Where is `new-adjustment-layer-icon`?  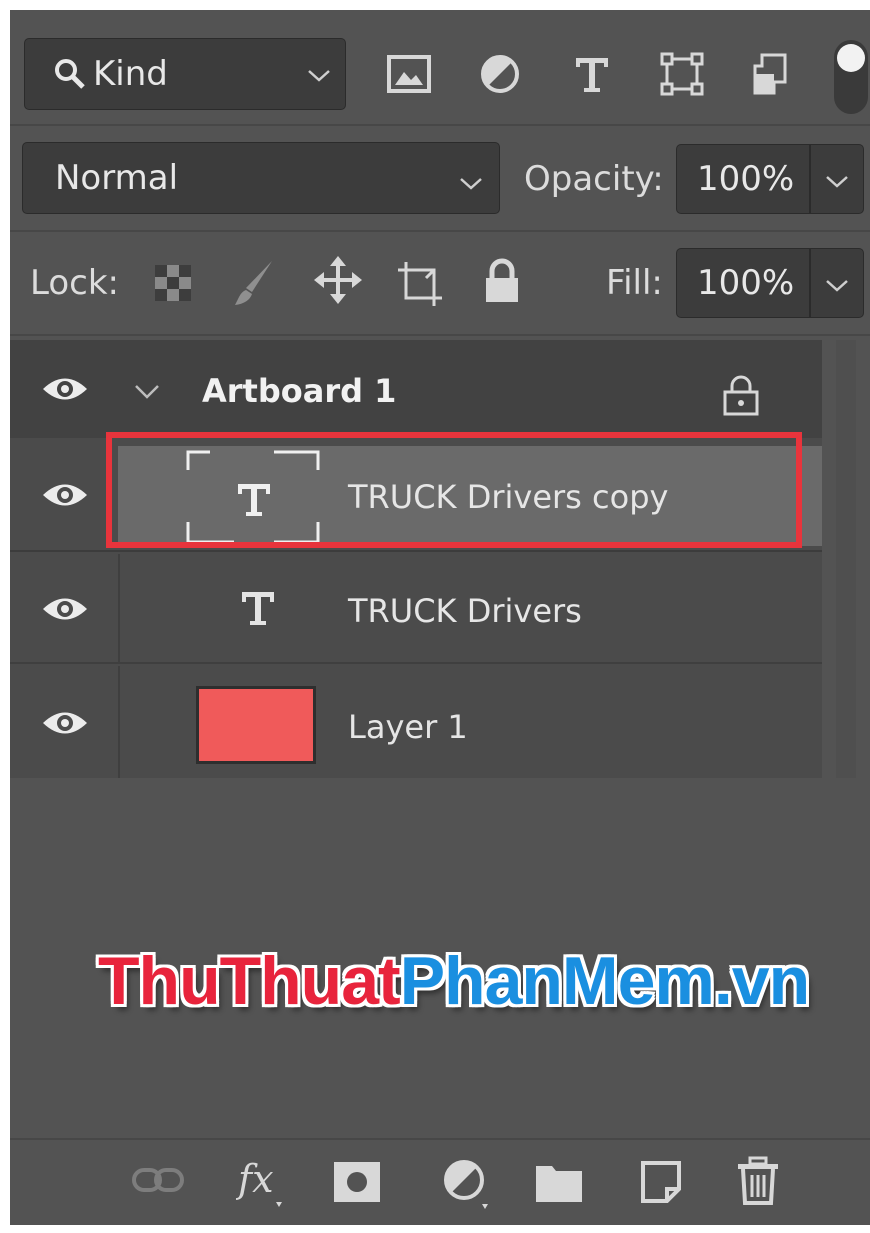
new-adjustment-layer-icon is located at coordinates (466, 1184).